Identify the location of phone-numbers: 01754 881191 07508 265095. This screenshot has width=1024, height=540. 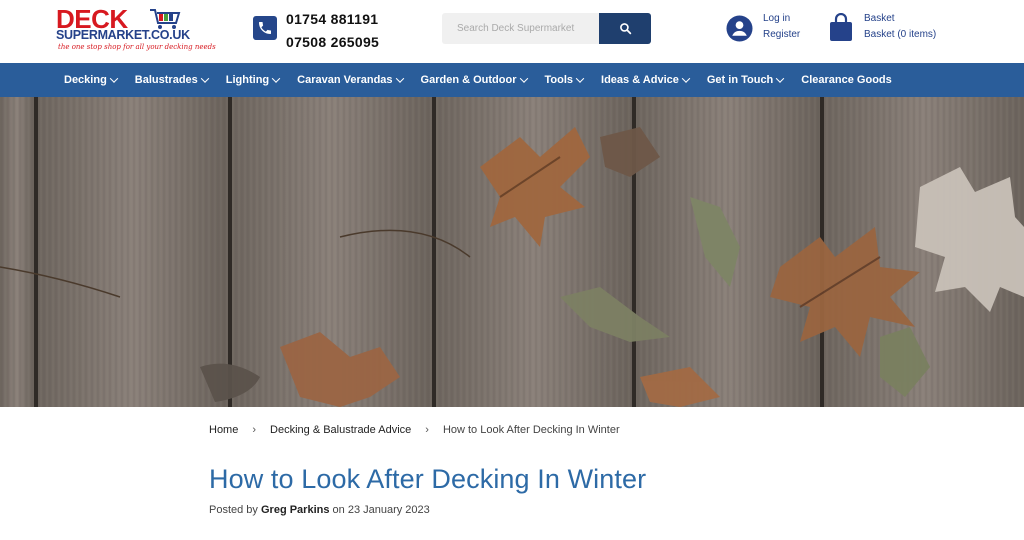
(332, 31).